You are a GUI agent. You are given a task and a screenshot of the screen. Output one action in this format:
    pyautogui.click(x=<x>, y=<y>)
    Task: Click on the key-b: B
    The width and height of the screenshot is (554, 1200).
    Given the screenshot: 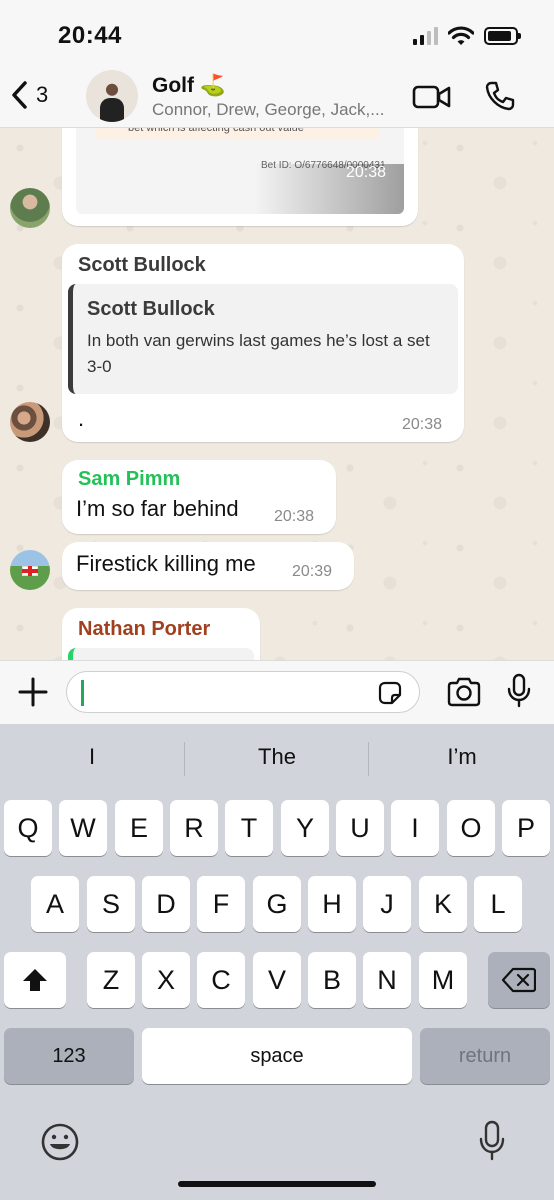 What is the action you would take?
    pyautogui.click(x=332, y=980)
    